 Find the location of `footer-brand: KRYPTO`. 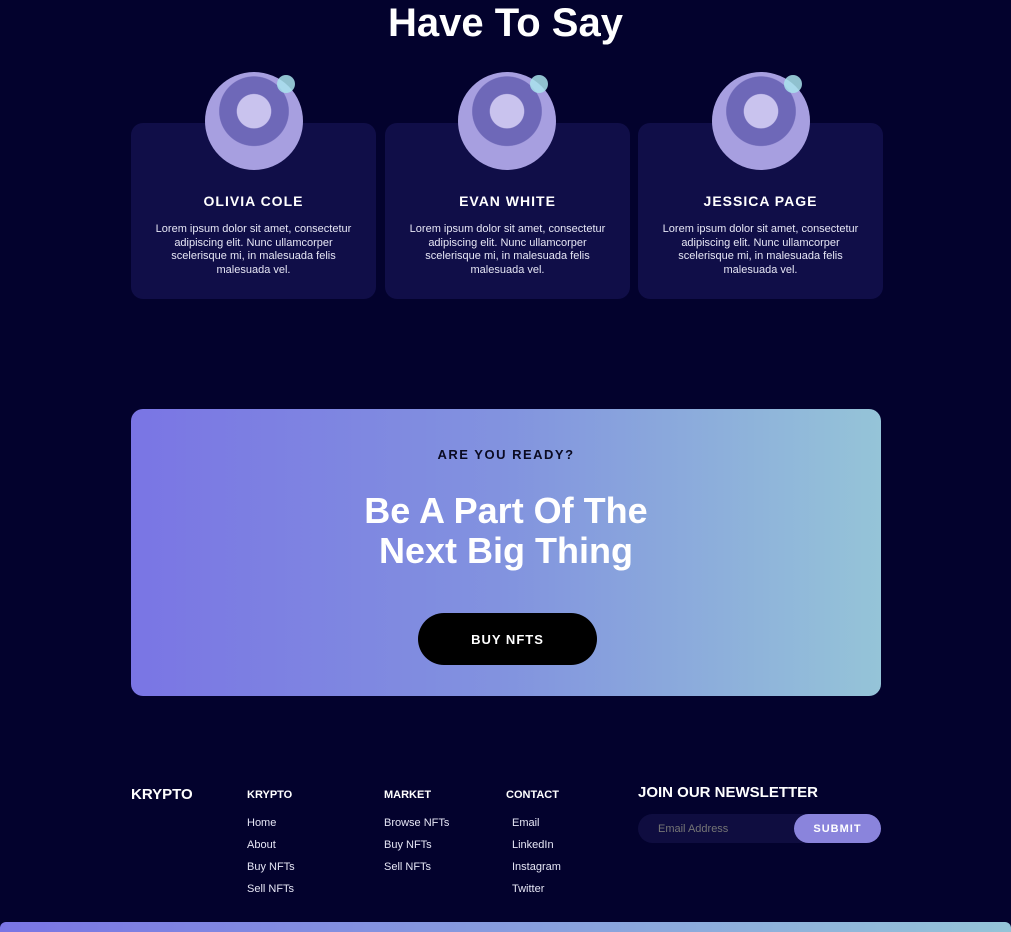

footer-brand: KRYPTO is located at coordinates (162, 794).